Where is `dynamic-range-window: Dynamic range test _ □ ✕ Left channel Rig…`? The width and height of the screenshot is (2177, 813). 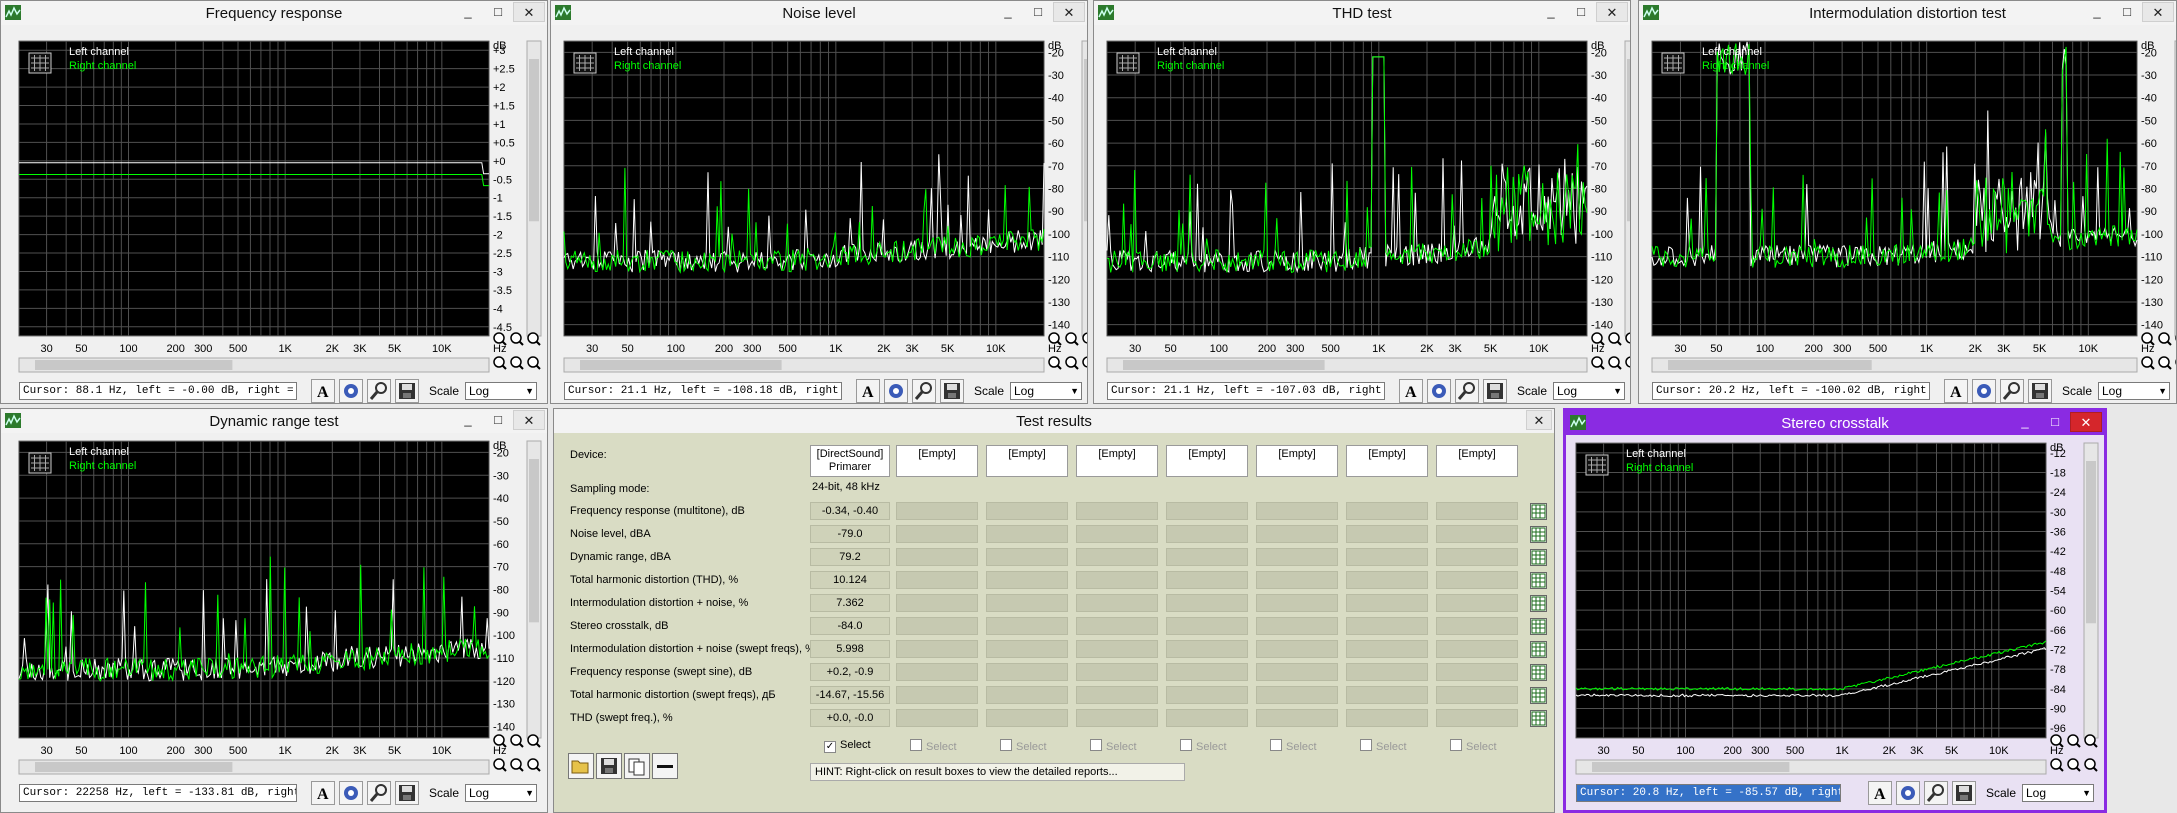
dynamic-range-window: Dynamic range test _ □ ✕ Left channel Rig… is located at coordinates (274, 610).